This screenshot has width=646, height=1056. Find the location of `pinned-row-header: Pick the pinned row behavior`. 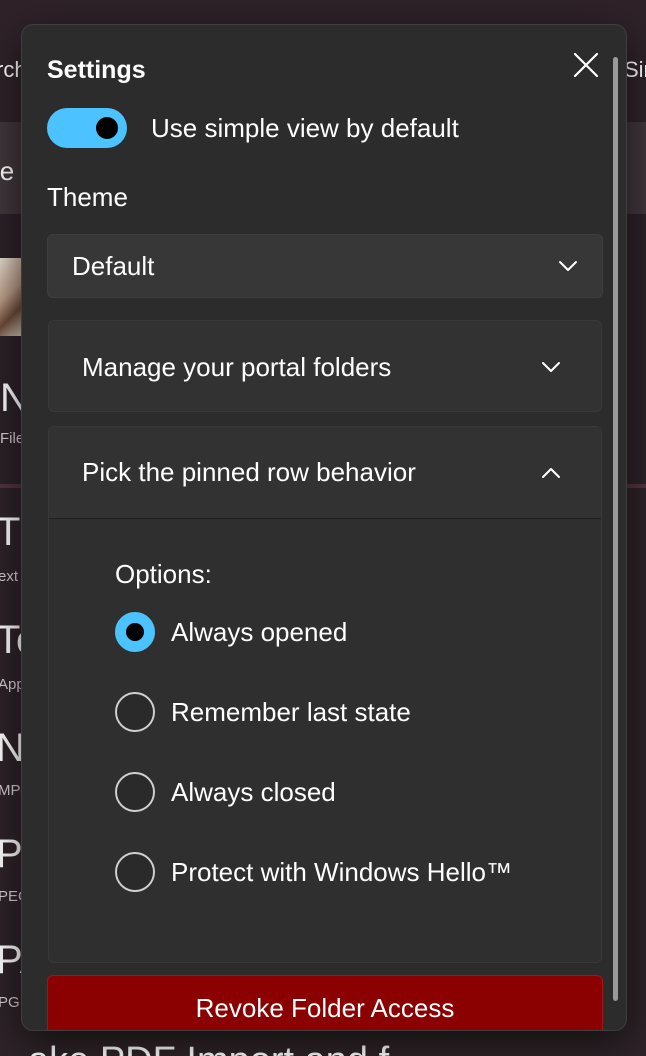

pinned-row-header: Pick the pinned row behavior is located at coordinates (325, 473).